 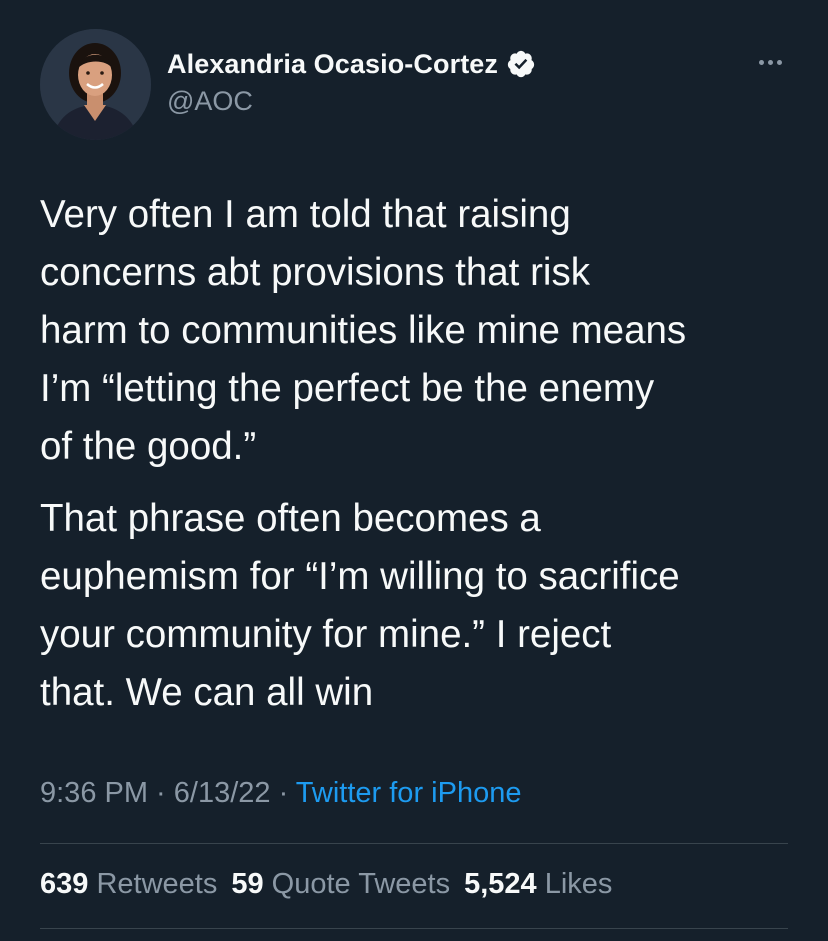 I want to click on retweets-stat: 639 Retweets, so click(x=128, y=884).